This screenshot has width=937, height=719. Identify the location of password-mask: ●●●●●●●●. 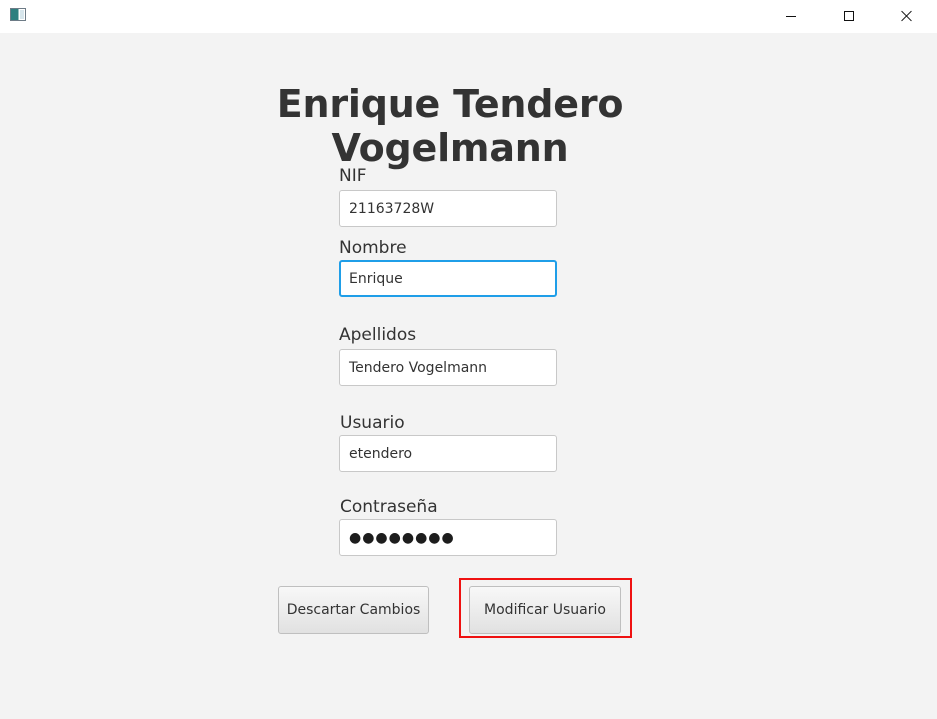
(402, 537).